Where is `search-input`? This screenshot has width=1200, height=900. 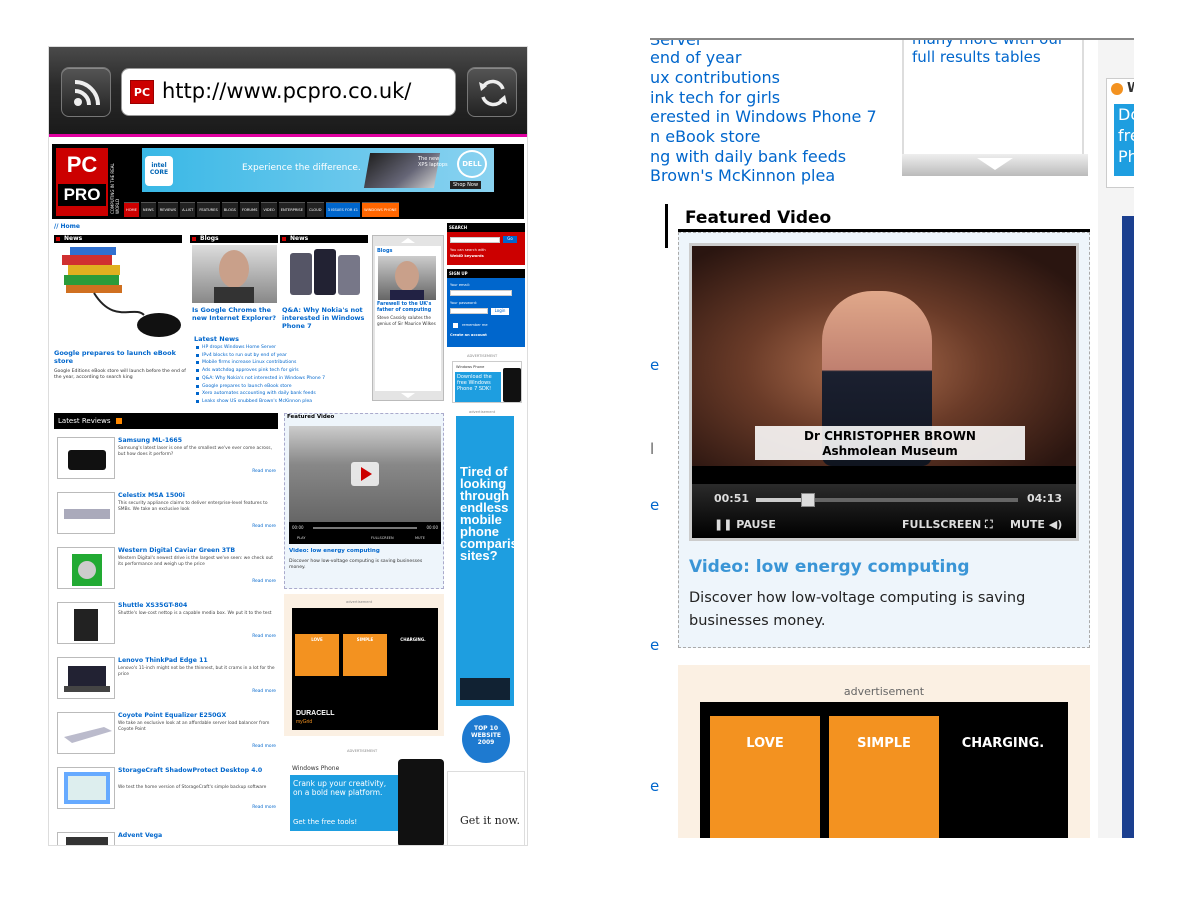 search-input is located at coordinates (475, 240).